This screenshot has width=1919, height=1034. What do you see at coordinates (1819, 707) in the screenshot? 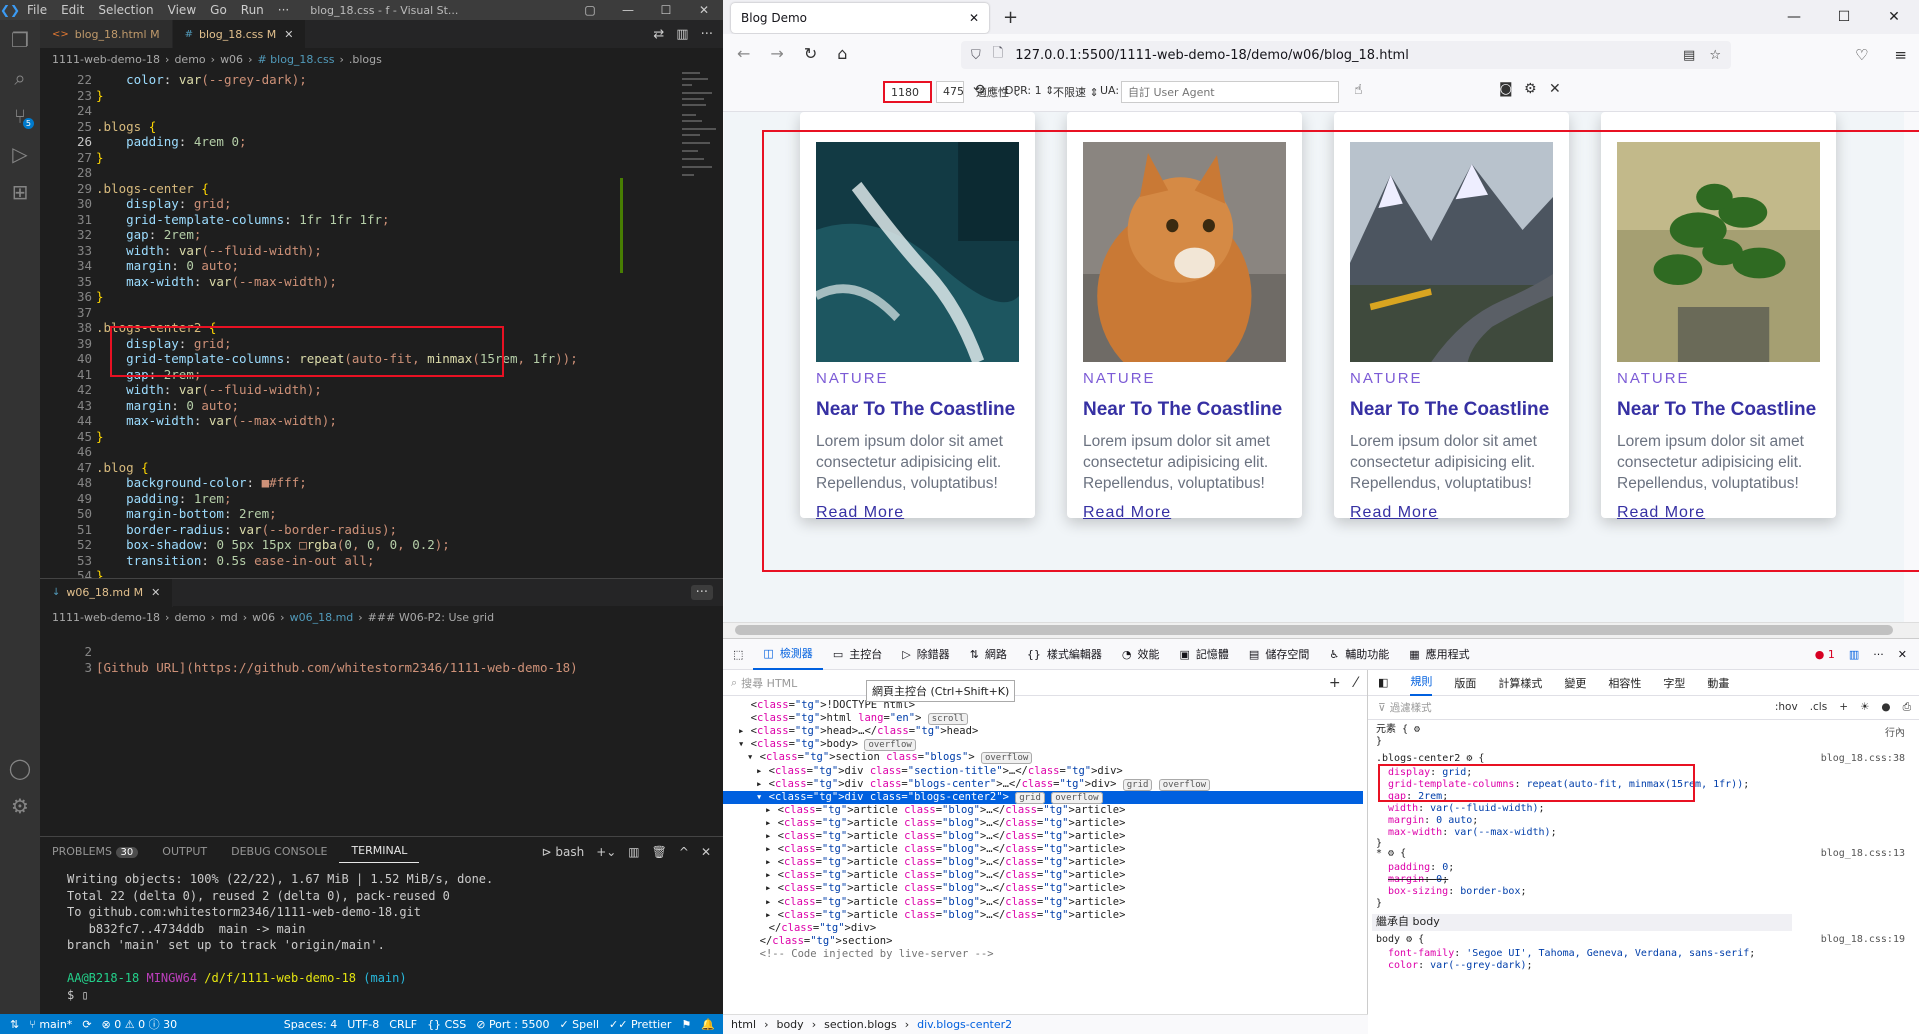
I see `cls-toggle: .cls` at bounding box center [1819, 707].